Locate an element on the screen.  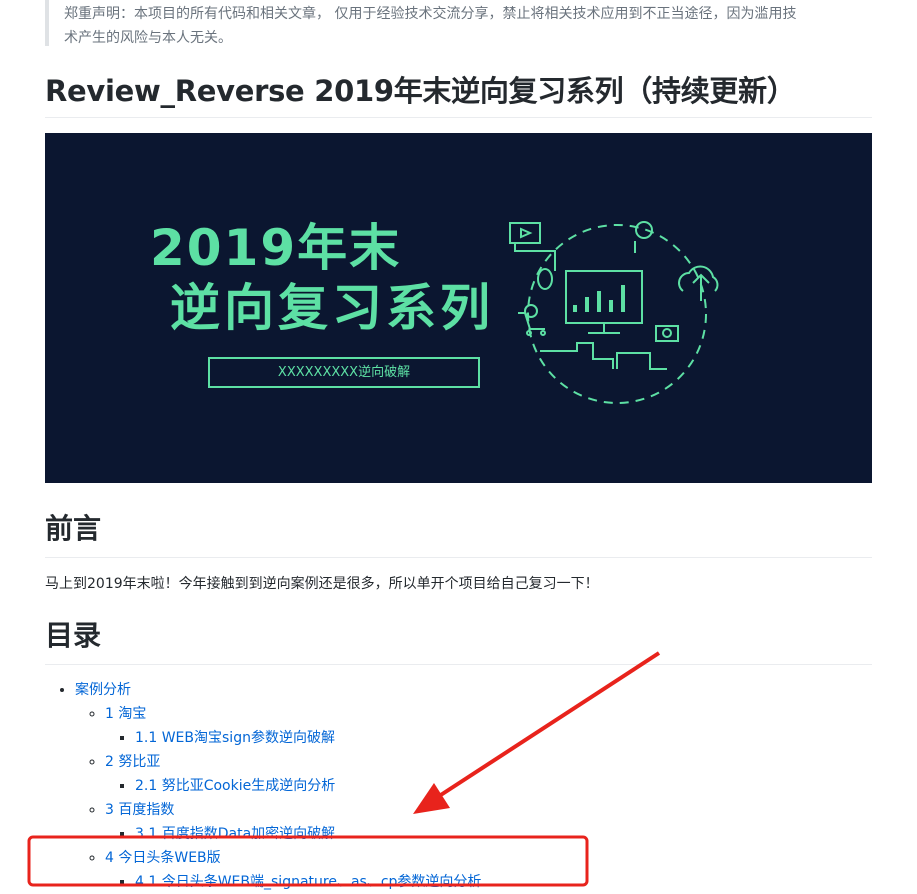
toc-link-toutiao: 4 今日头条WEB版 is located at coordinates (163, 858).